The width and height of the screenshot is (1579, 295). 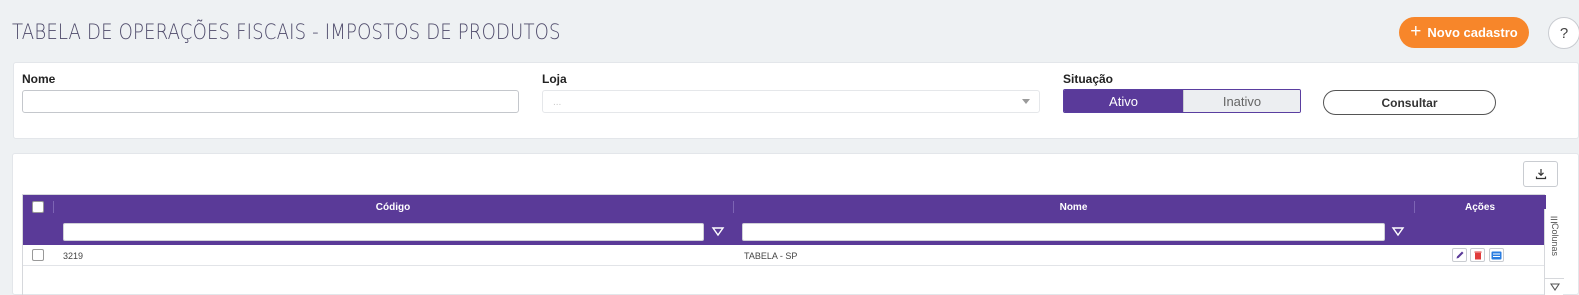 What do you see at coordinates (38, 255) in the screenshot?
I see `row-checkbox` at bounding box center [38, 255].